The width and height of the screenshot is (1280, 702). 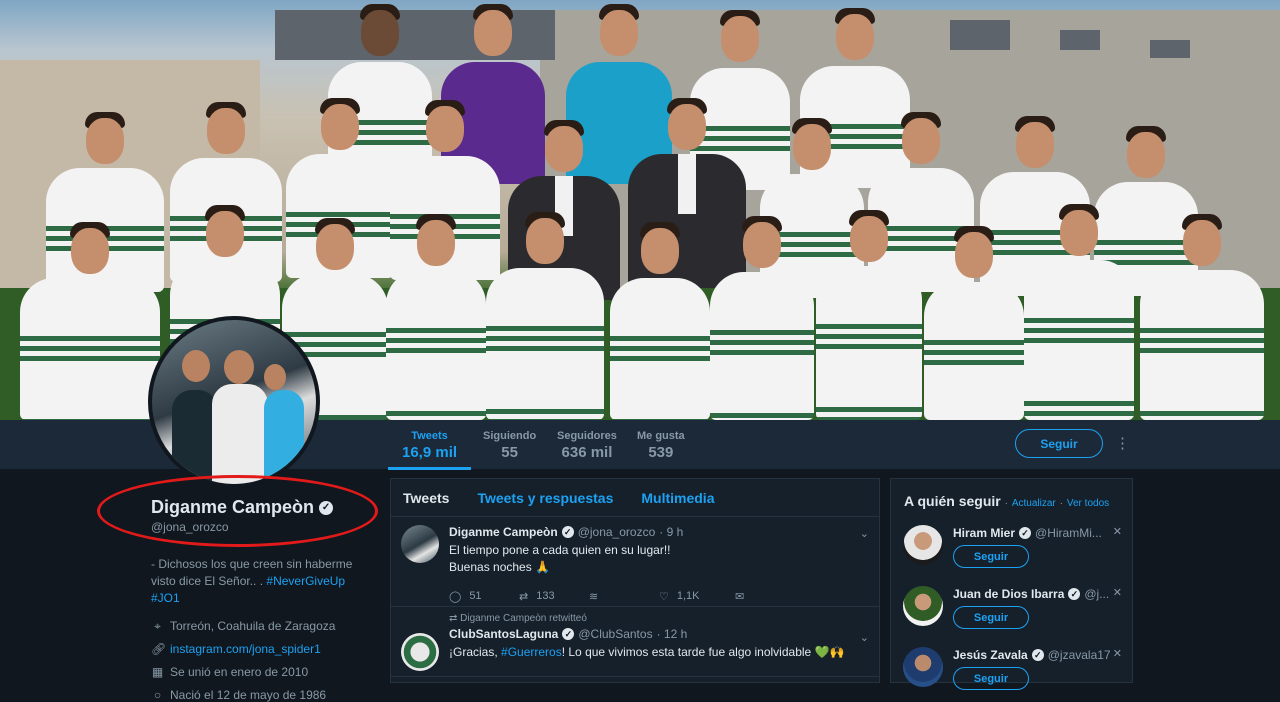 I want to click on profile-name: Diganme Campeòn, so click(x=232, y=507).